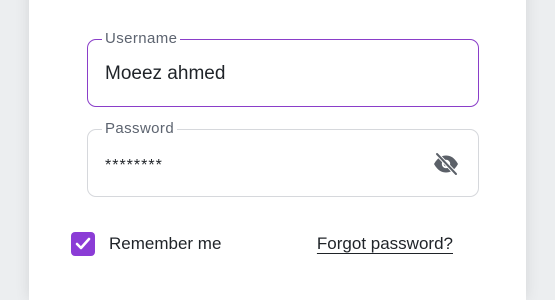  What do you see at coordinates (446, 164) in the screenshot?
I see `eye-off-icon` at bounding box center [446, 164].